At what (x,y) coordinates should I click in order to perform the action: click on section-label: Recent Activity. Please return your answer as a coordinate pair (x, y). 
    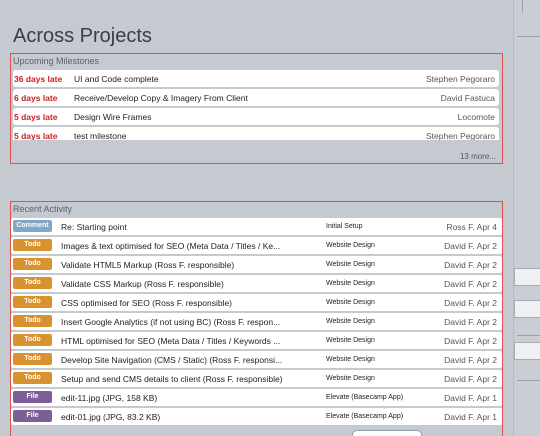
    Looking at the image, I should click on (43, 209).